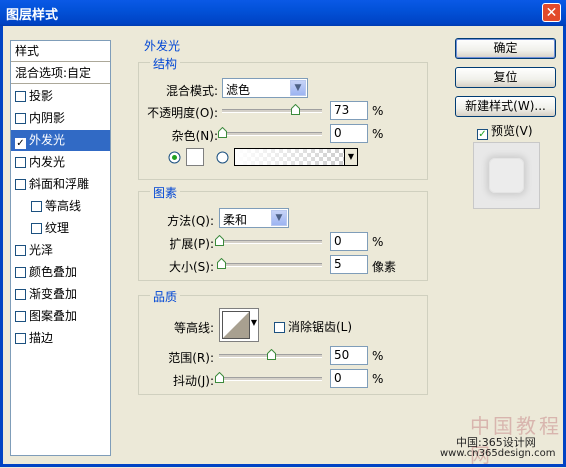 This screenshot has width=566, height=468. I want to click on opacity-slider-track, so click(272, 111).